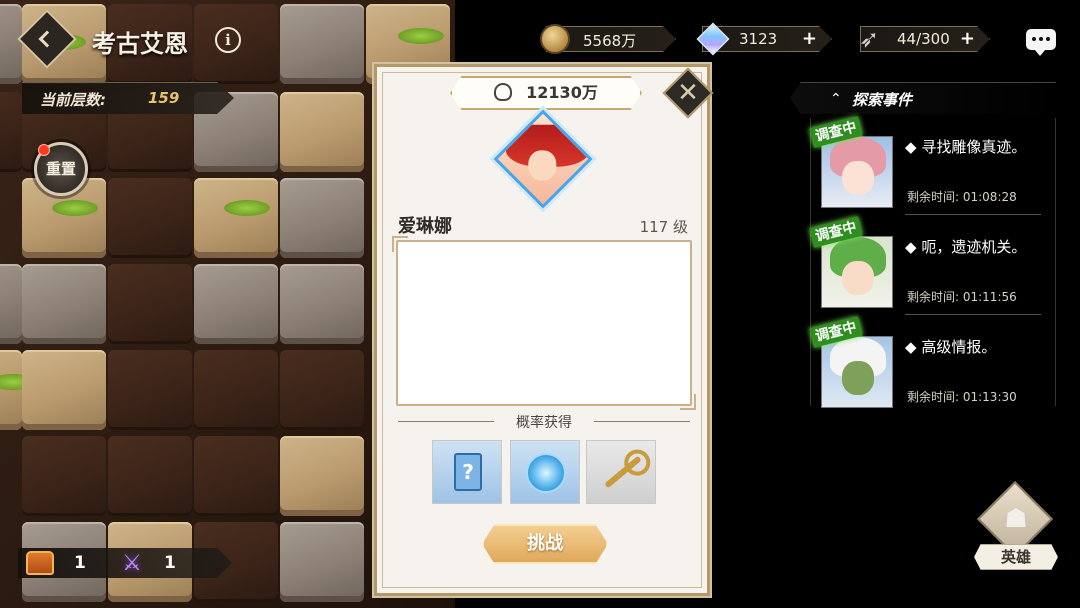 The width and height of the screenshot is (1080, 608). Describe the element at coordinates (170, 563) in the screenshot. I see `swords-count: 1` at that location.